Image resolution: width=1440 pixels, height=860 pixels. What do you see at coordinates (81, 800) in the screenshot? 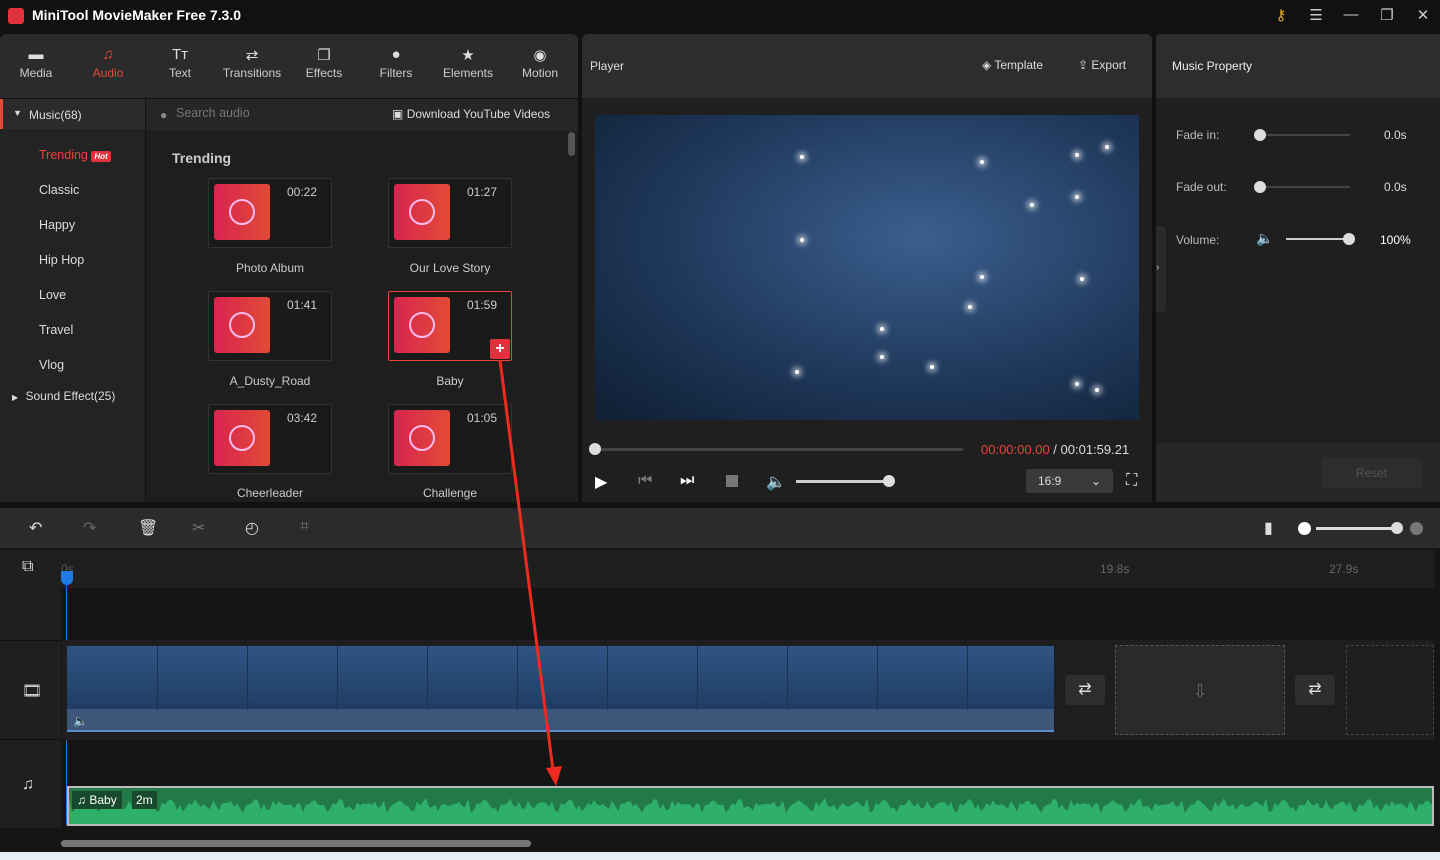
I see `music-note-icon: ♫` at bounding box center [81, 800].